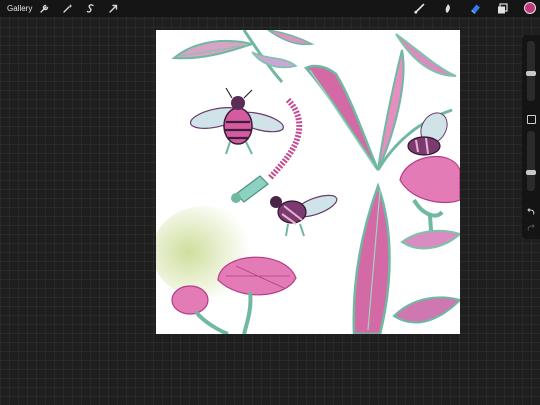 This screenshot has width=540, height=405. I want to click on redo-icon, so click(531, 228).